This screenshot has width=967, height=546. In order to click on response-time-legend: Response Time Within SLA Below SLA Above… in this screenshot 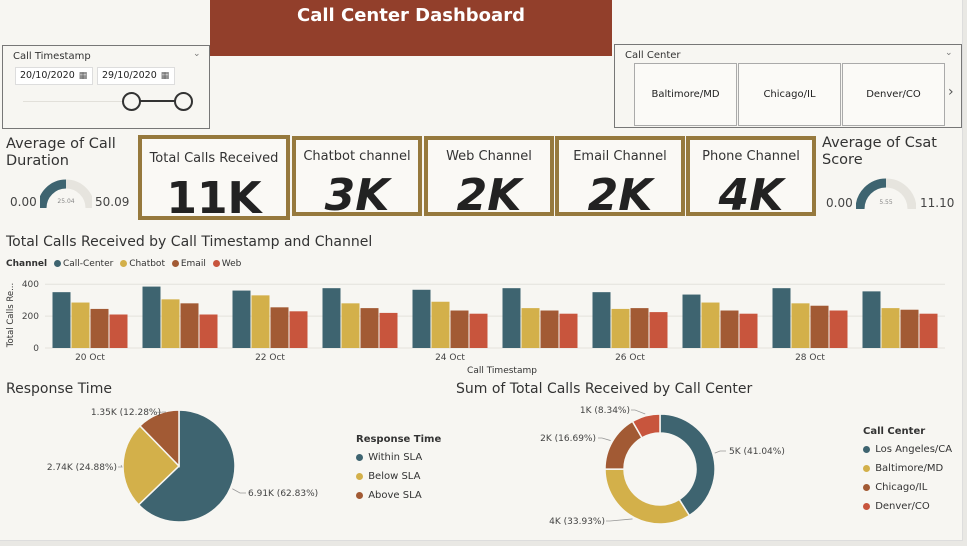, I will do `click(398, 468)`.